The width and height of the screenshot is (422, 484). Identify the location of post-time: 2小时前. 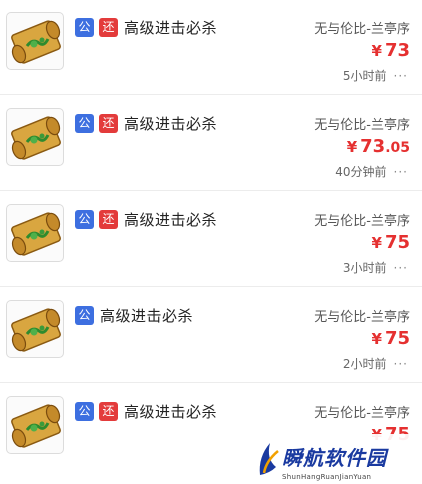
(364, 364).